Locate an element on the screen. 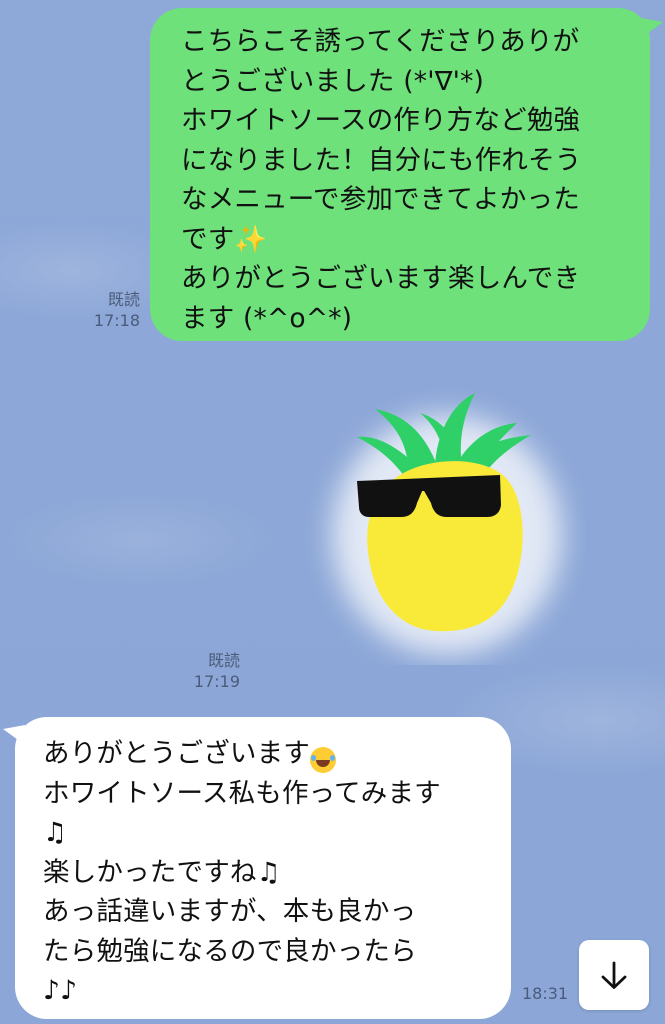 The width and height of the screenshot is (665, 1024). message-line-with-emoji: ♪♪ is located at coordinates (272, 991).